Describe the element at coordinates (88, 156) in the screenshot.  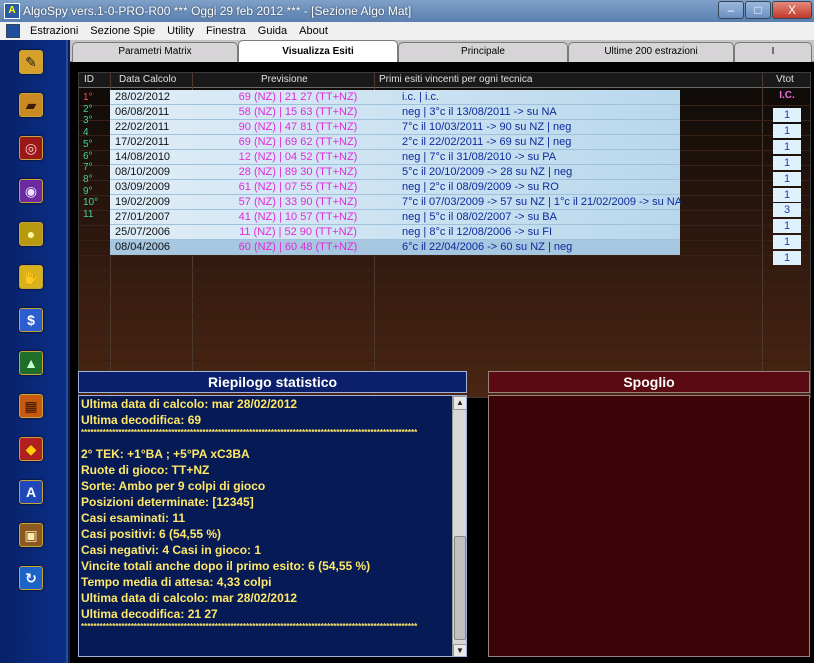
I see `row-id: 6°` at that location.